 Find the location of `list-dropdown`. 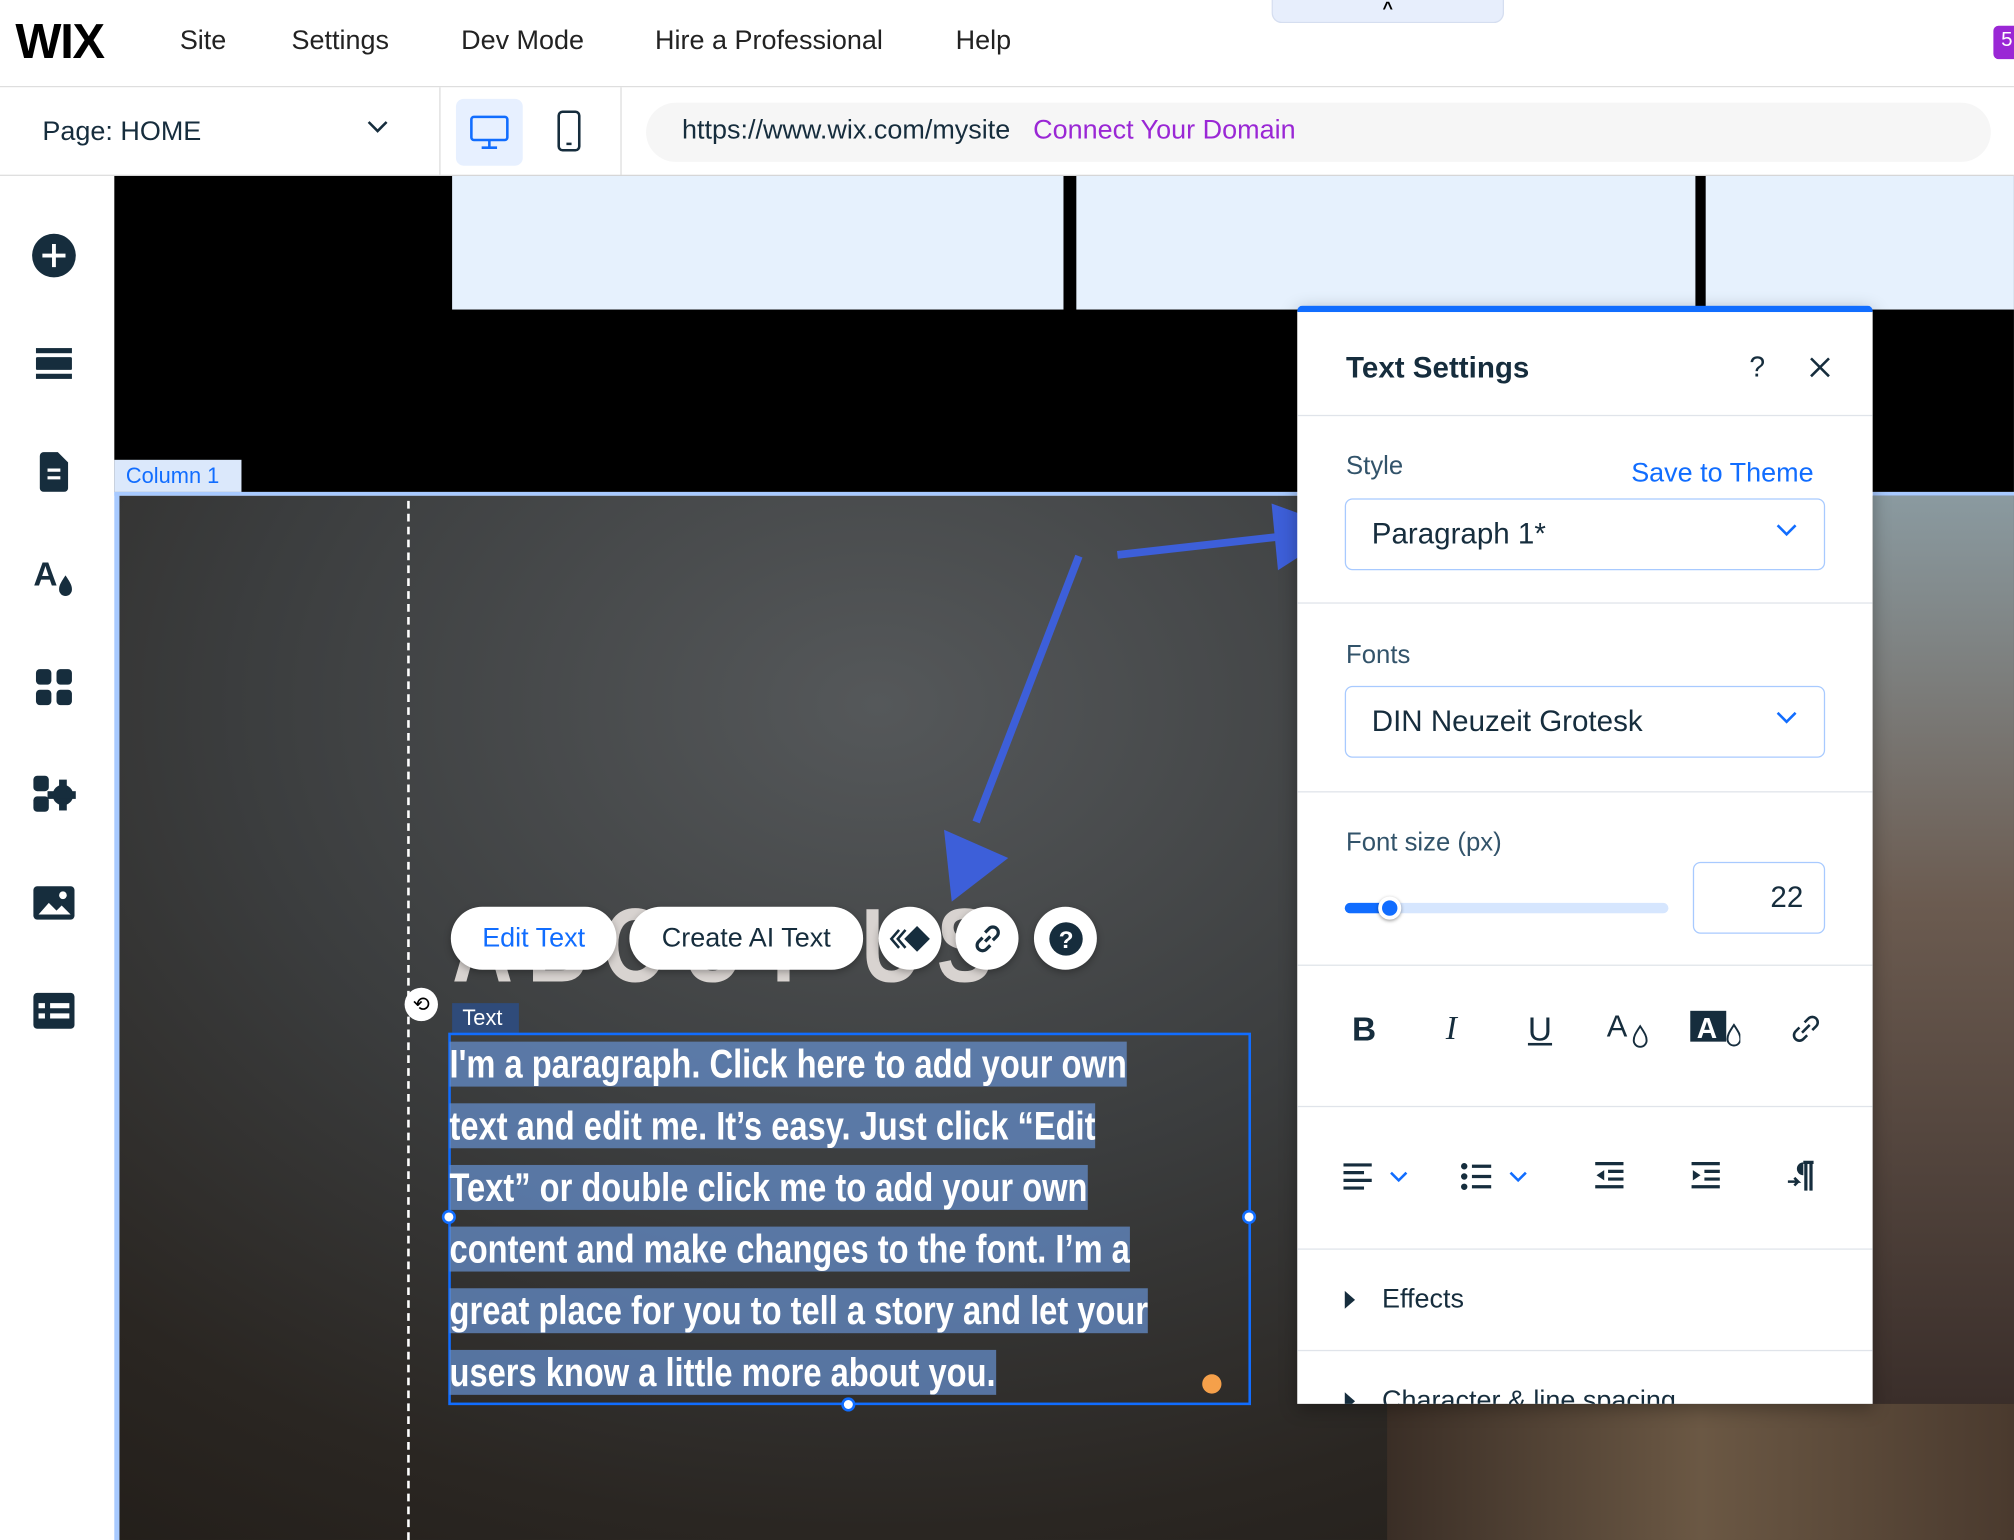

list-dropdown is located at coordinates (1497, 1180).